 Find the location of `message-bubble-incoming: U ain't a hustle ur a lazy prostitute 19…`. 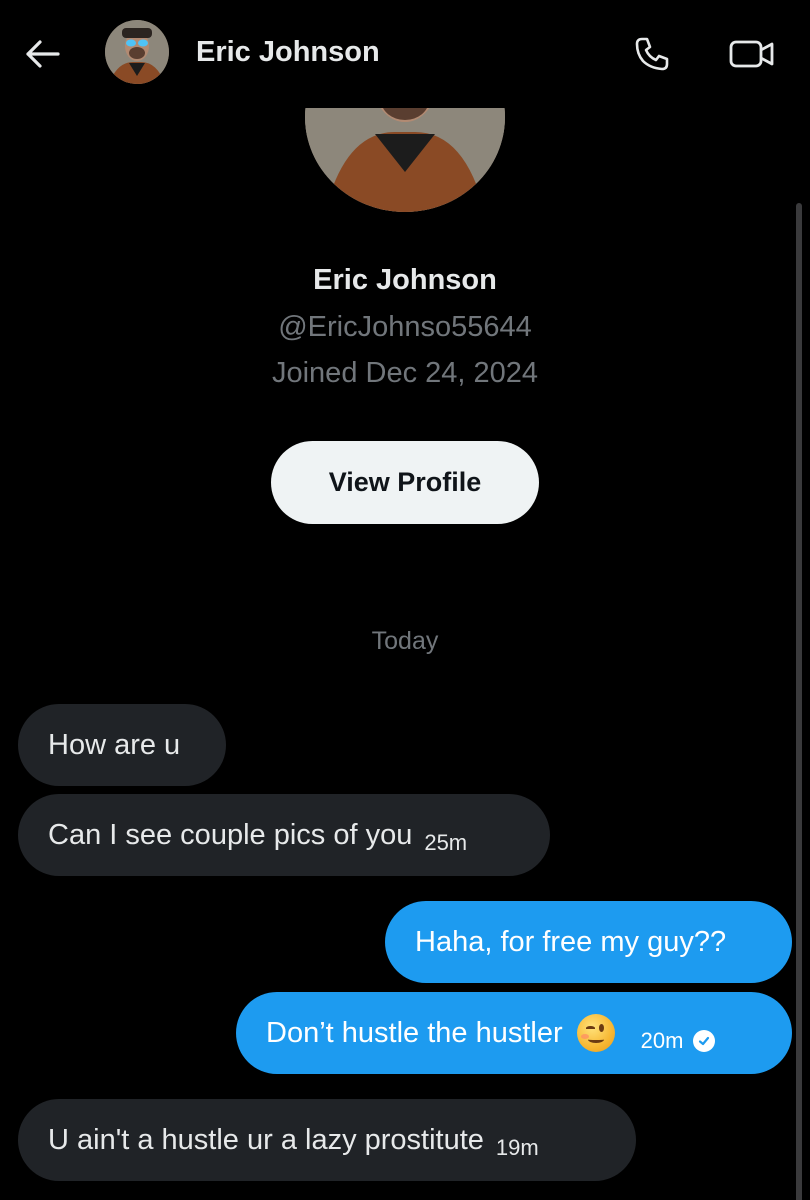

message-bubble-incoming: U ain't a hustle ur a lazy prostitute 19… is located at coordinates (327, 1140).